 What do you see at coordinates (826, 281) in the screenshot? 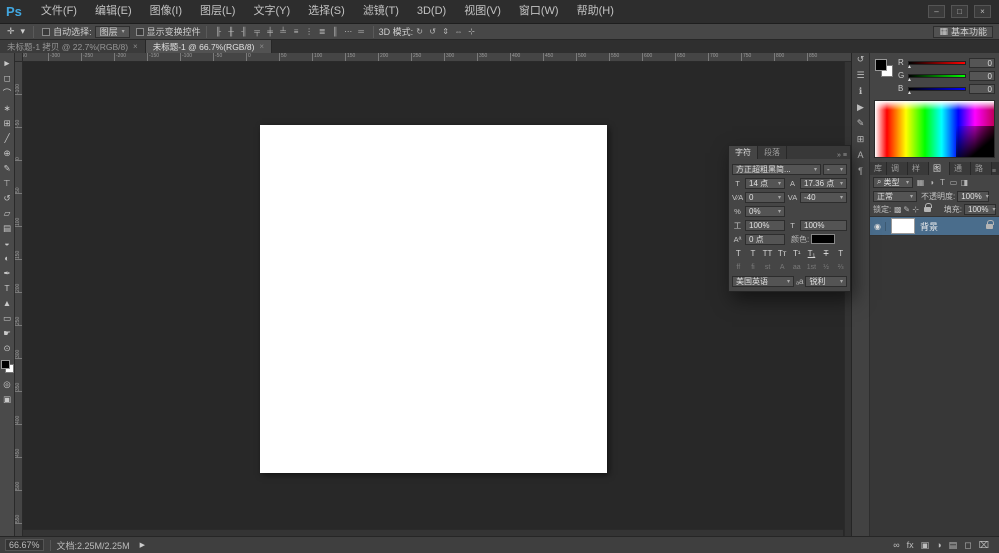
I see `anti-alias-dropdown: 锐利 ▾` at bounding box center [826, 281].